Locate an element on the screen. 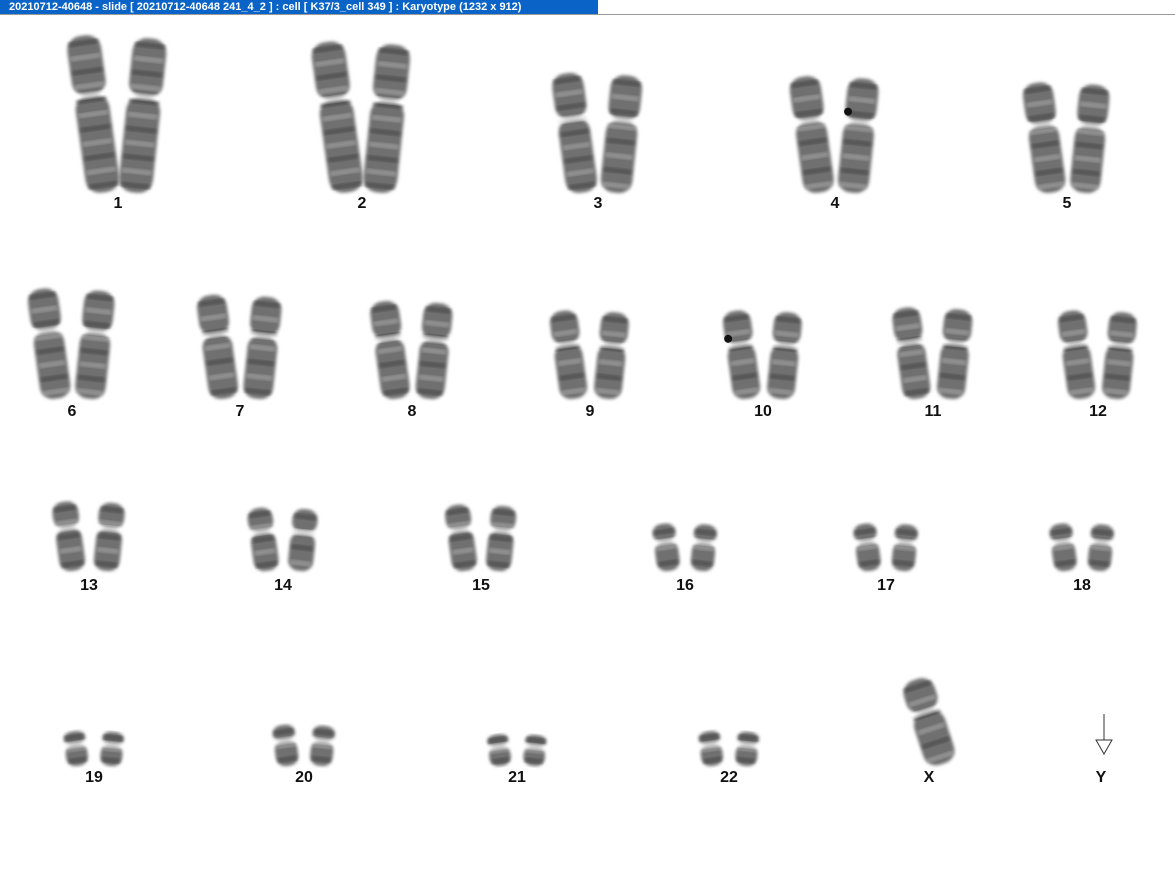 Image resolution: width=1175 pixels, height=888 pixels. chromosome-pair-image is located at coordinates (1104, 735).